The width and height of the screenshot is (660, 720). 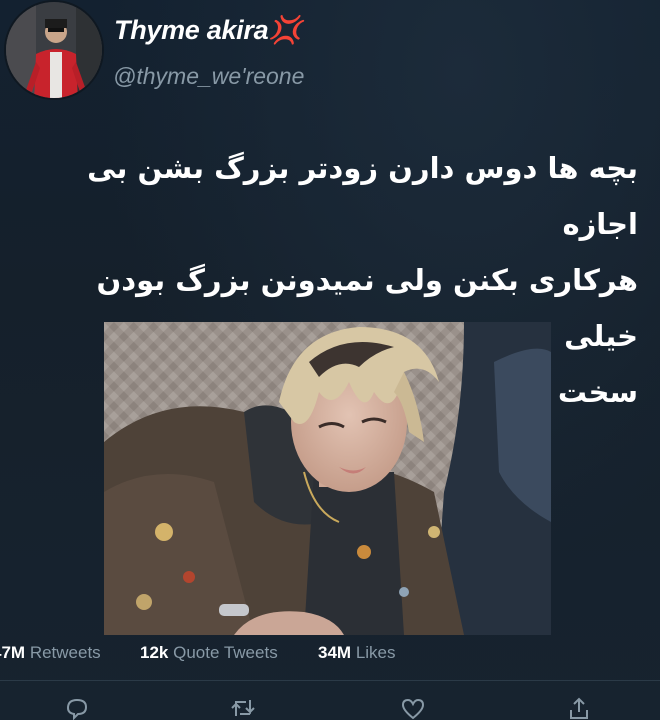 I want to click on avatar-image, so click(x=54, y=50).